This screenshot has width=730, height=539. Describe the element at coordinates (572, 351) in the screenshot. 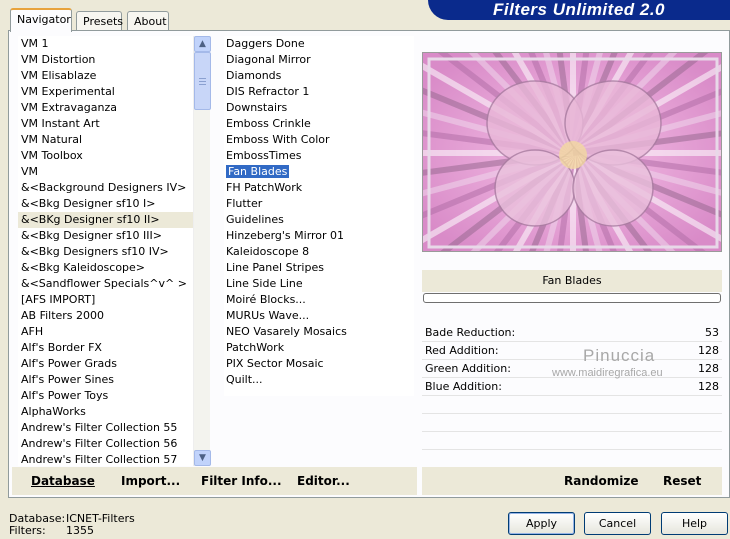

I see `param-red-addition: Red Addition: 128` at that location.